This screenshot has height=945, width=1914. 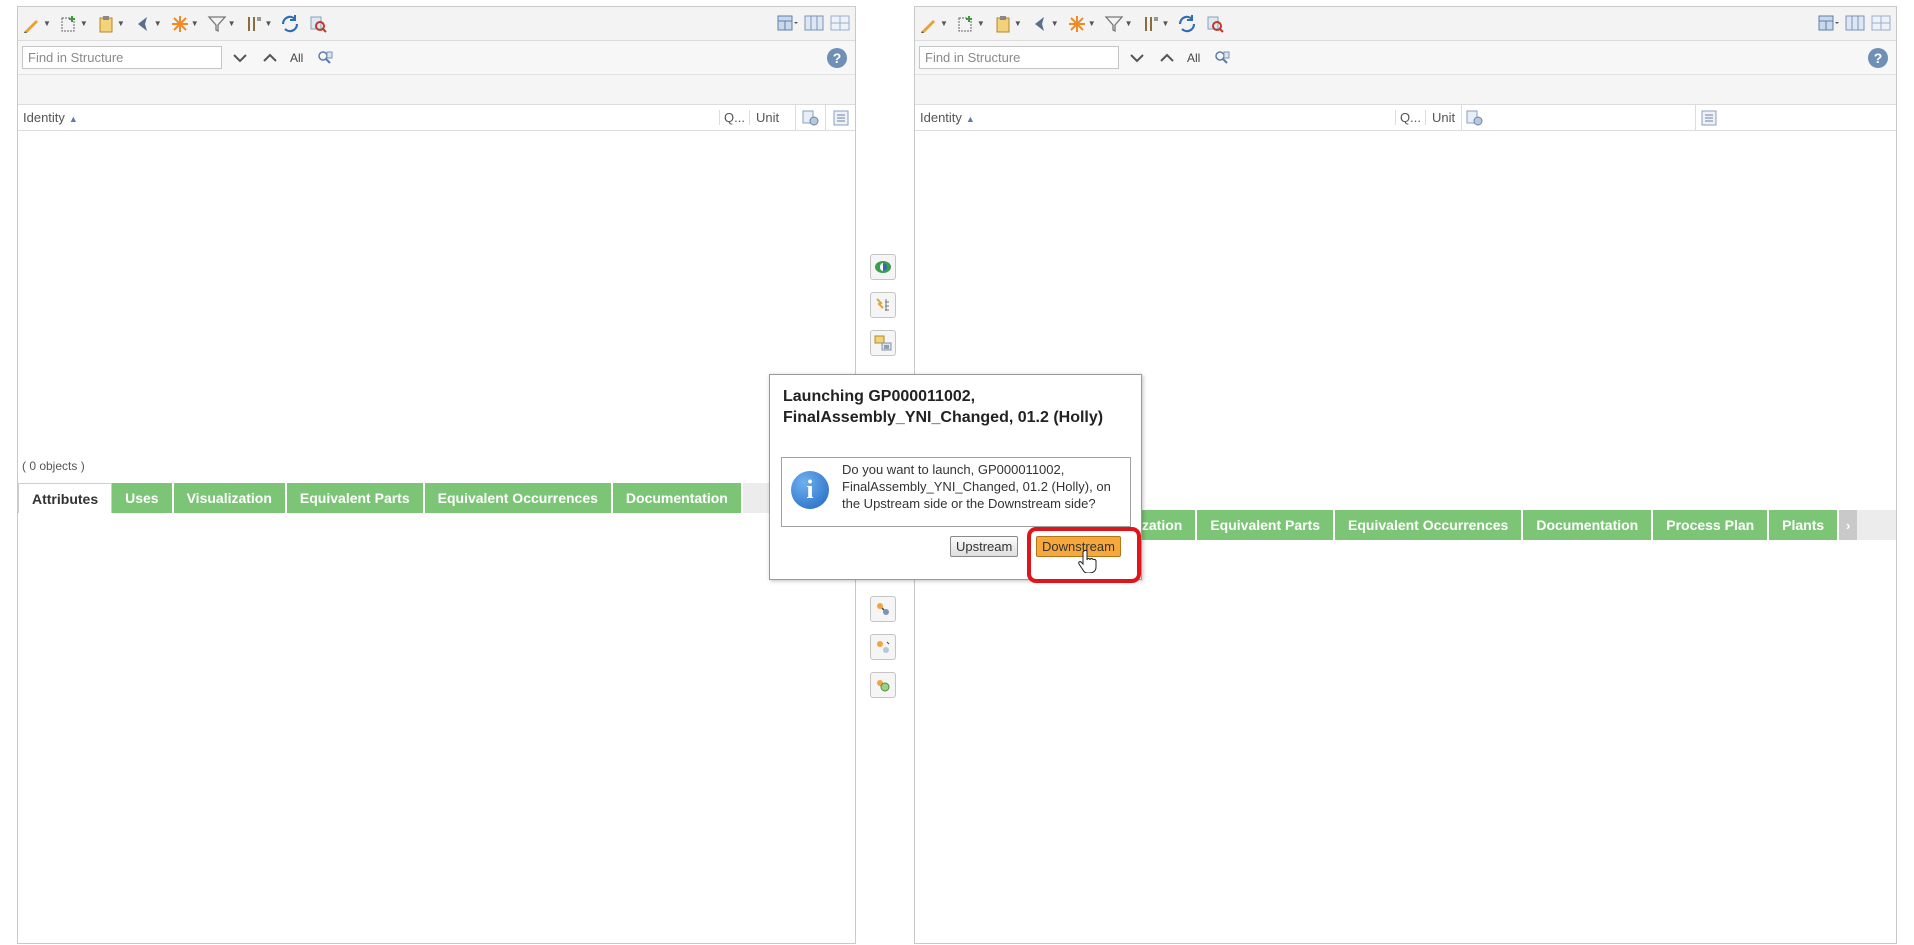 What do you see at coordinates (143, 498) in the screenshot?
I see `tab-uses: Uses` at bounding box center [143, 498].